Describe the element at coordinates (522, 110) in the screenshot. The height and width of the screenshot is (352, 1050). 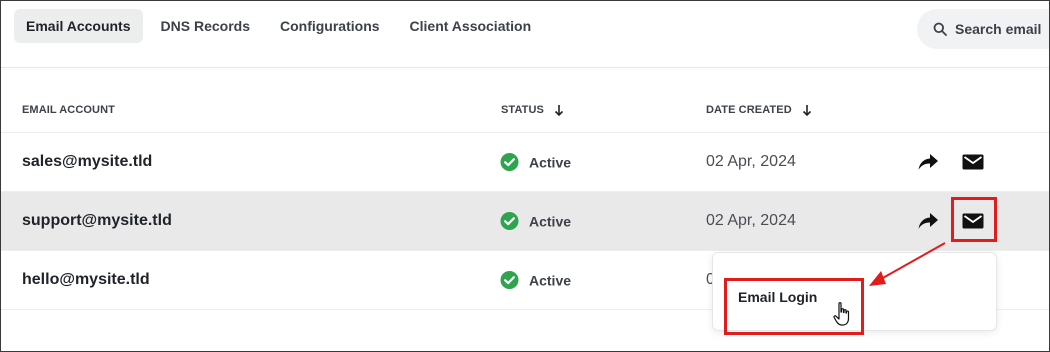
I see `column-header-status-label: STATUS` at that location.